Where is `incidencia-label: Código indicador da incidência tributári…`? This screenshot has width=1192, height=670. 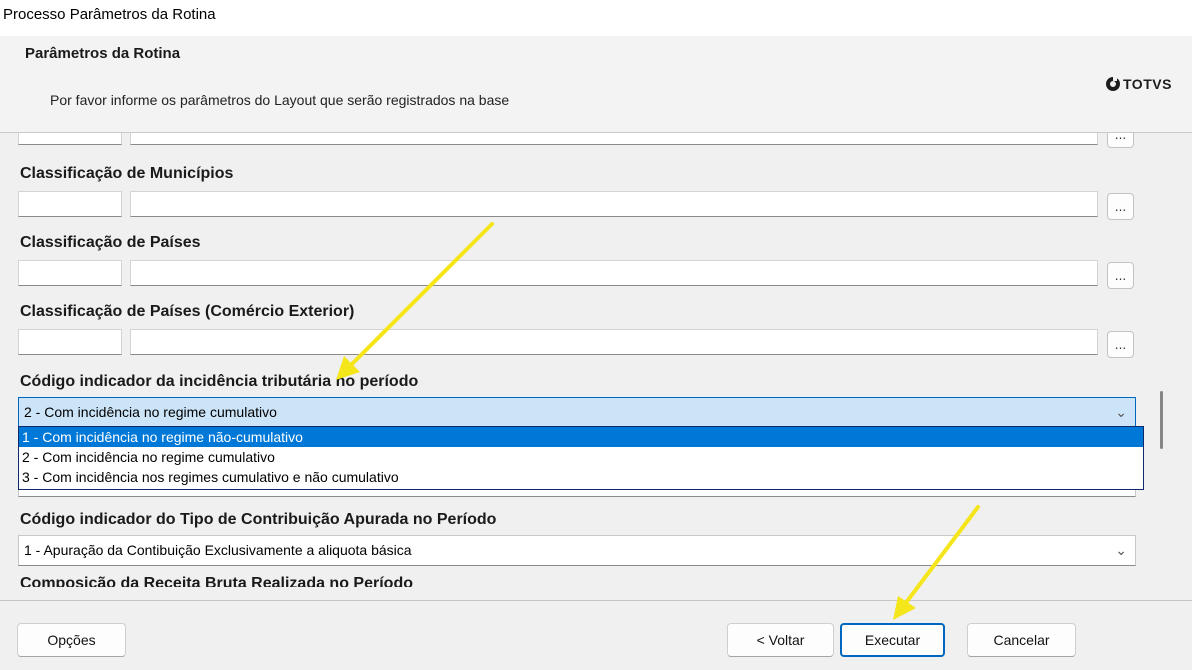 incidencia-label: Código indicador da incidência tributári… is located at coordinates (219, 381).